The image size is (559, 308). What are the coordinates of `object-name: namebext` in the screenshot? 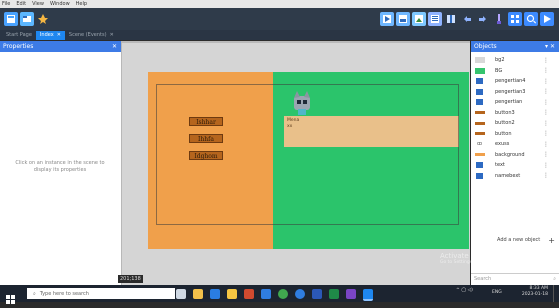 It's located at (508, 175).